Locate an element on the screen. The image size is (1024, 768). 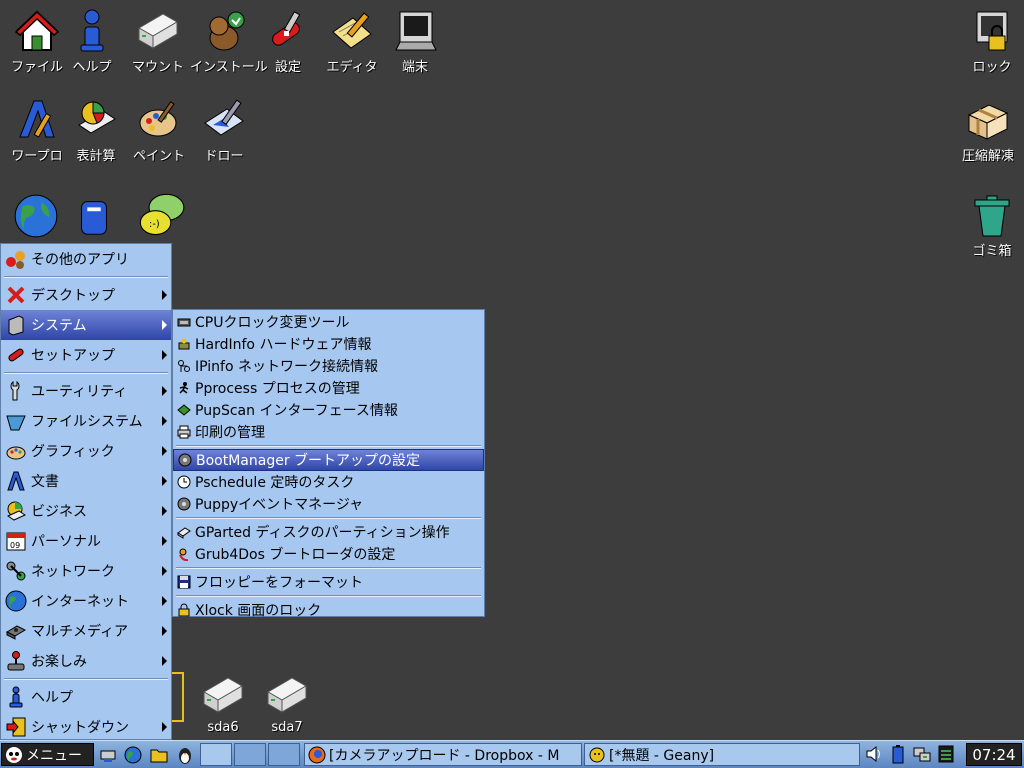
mailbox-icon is located at coordinates (94, 216).